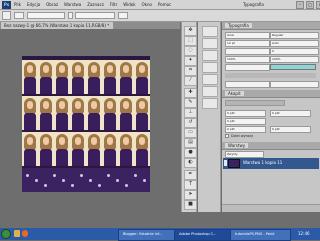  Describe the element at coordinates (6, 5) in the screenshot. I see `photoshop-logo-icon: Ps` at that location.